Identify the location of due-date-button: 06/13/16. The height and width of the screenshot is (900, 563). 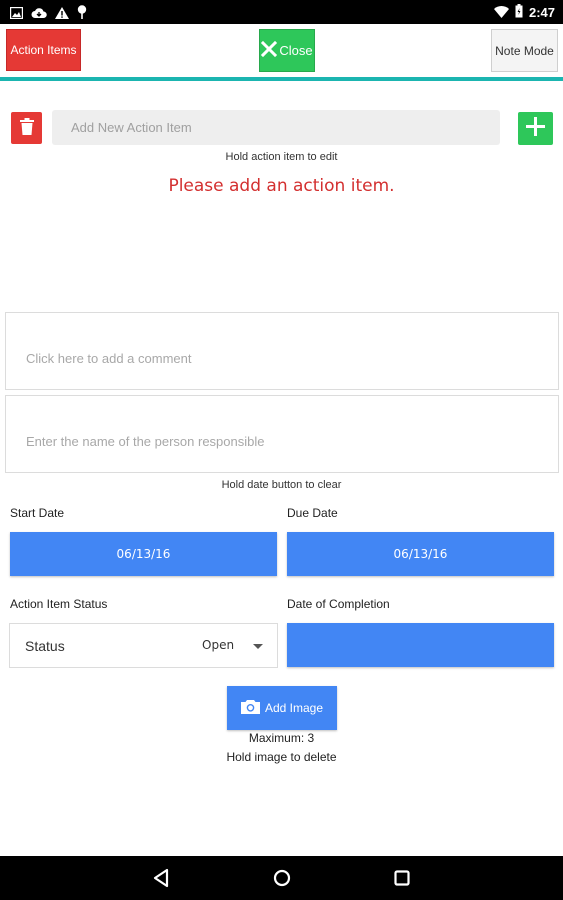
(420, 554).